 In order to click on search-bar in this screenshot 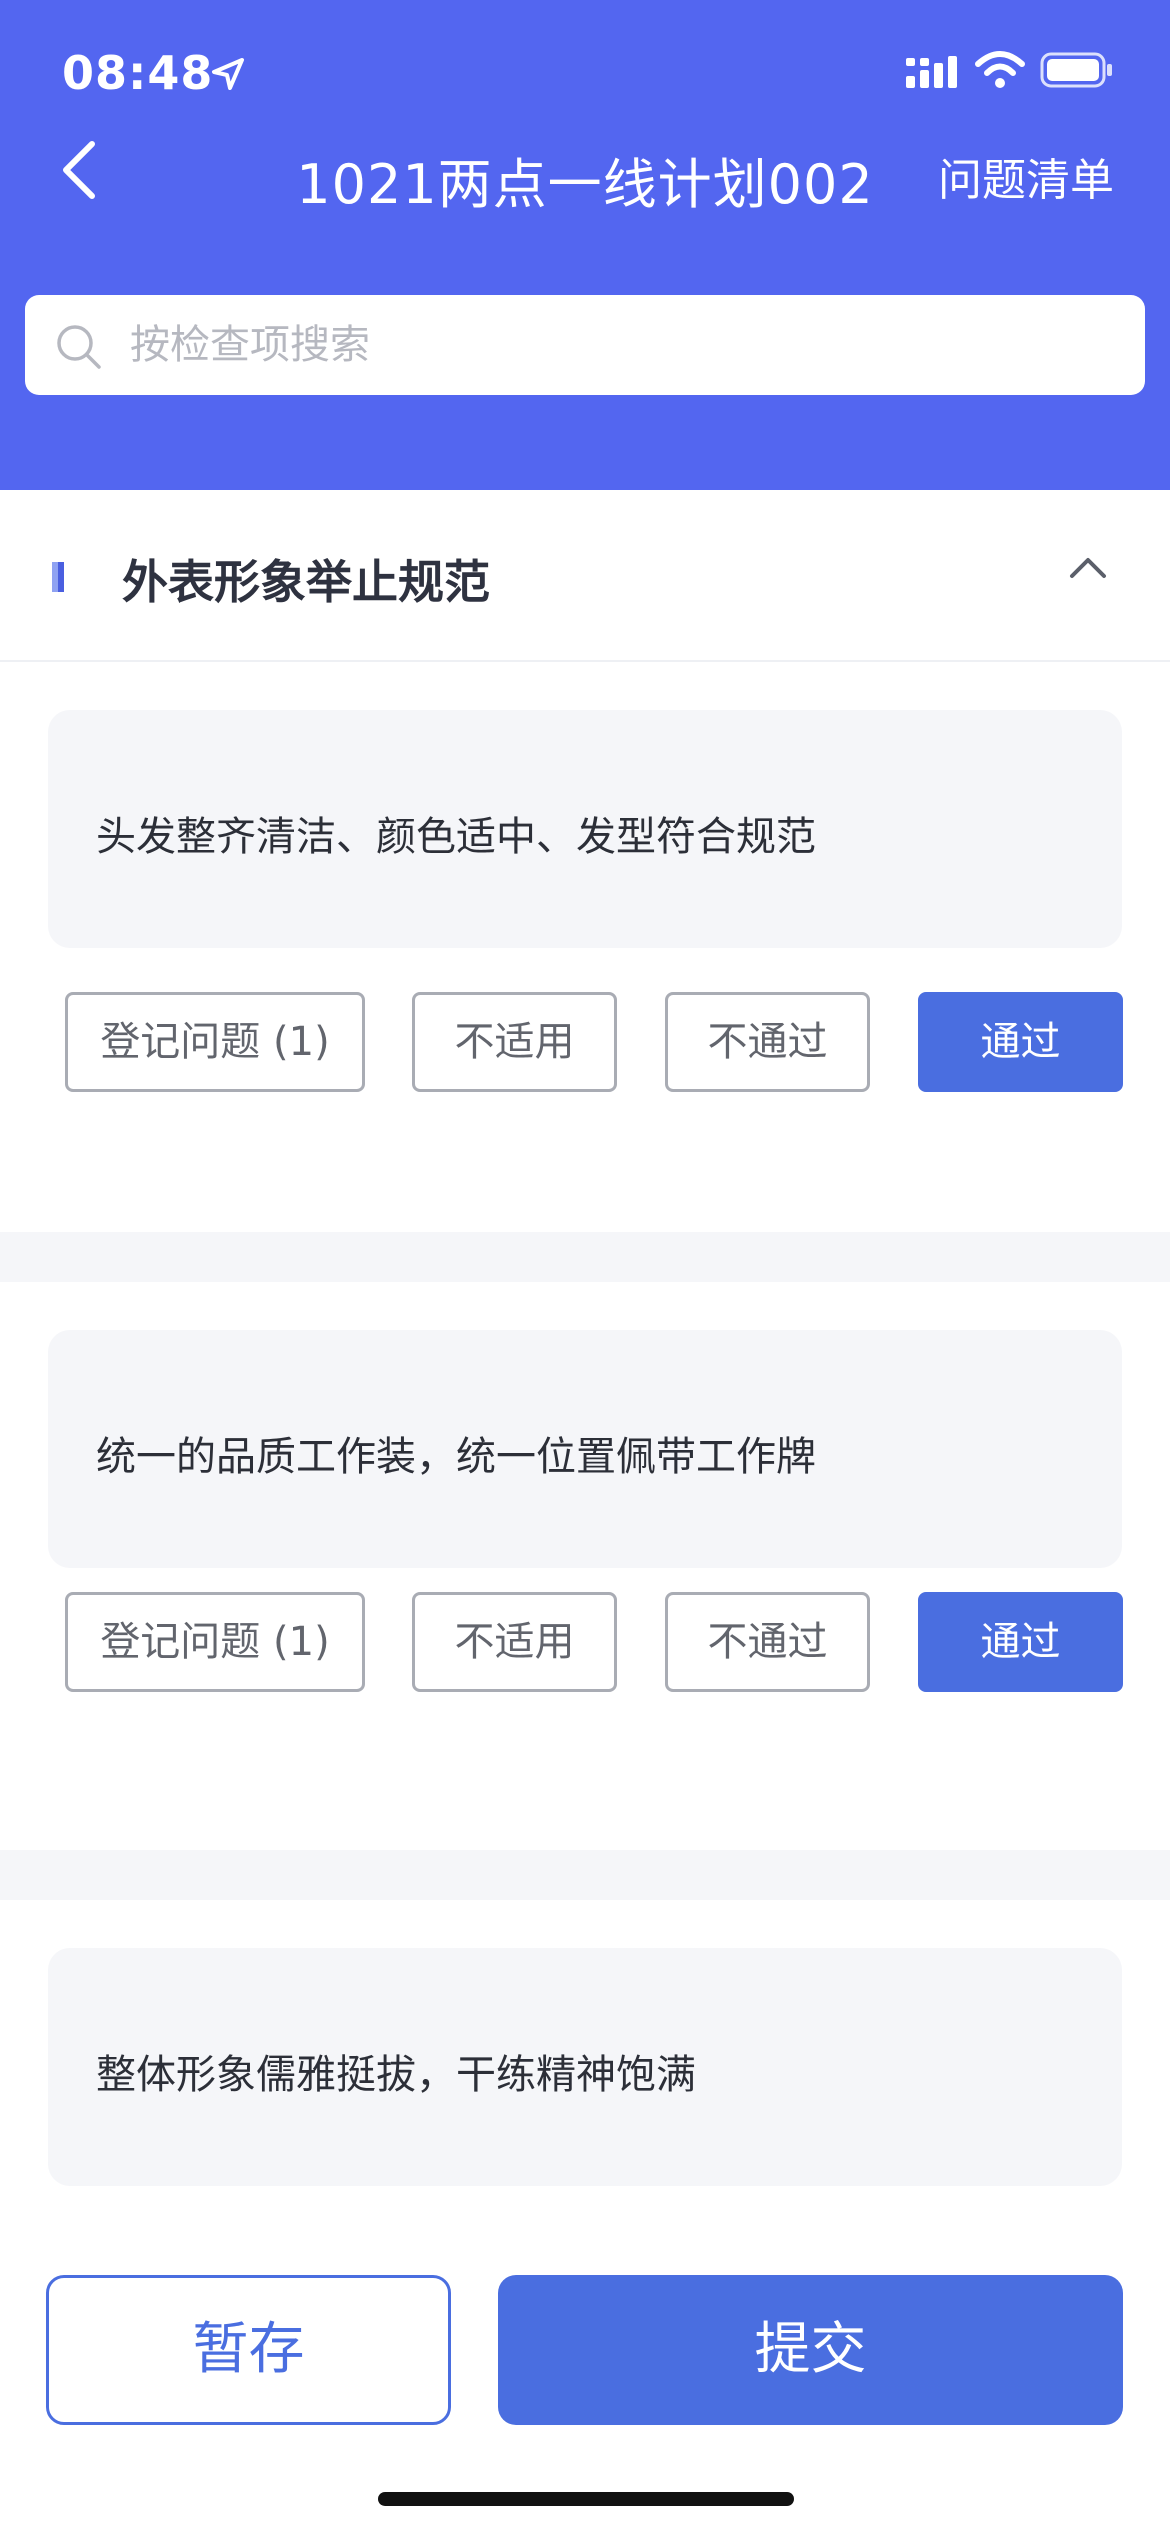, I will do `click(585, 345)`.